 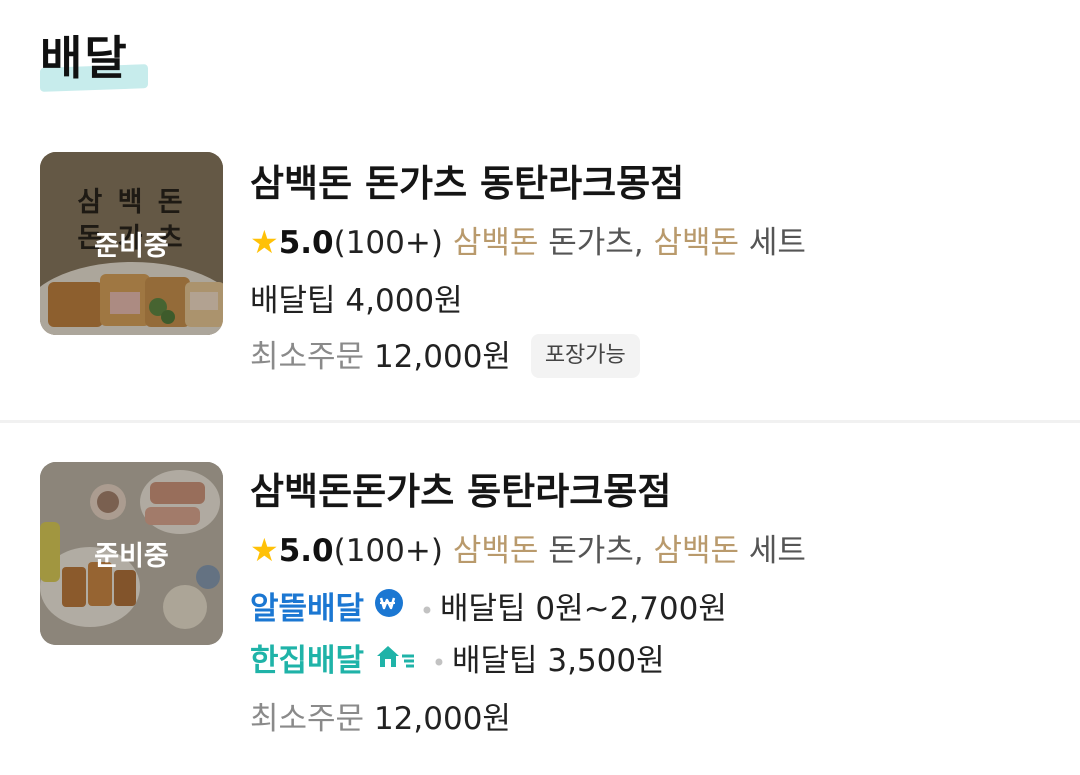 I want to click on brand-label: 한집배달, so click(x=307, y=661).